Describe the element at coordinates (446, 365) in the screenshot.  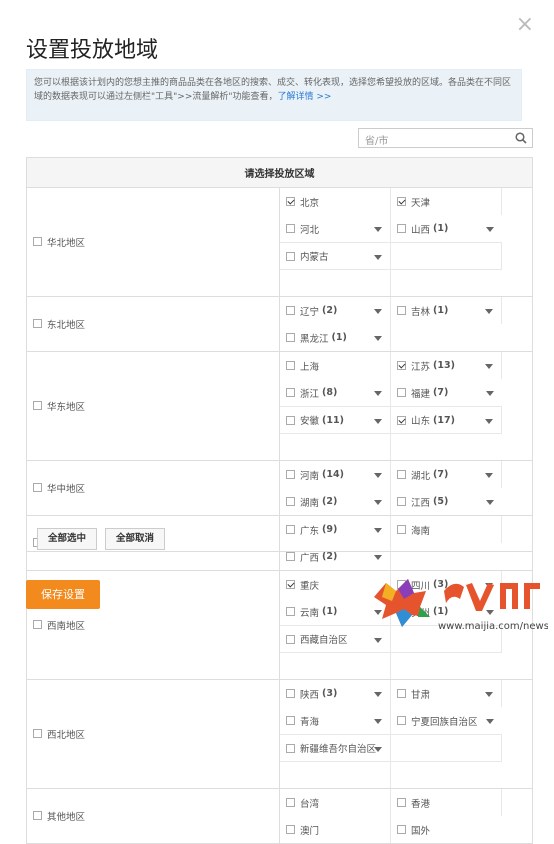
I see `province-option: 江苏 (13)` at that location.